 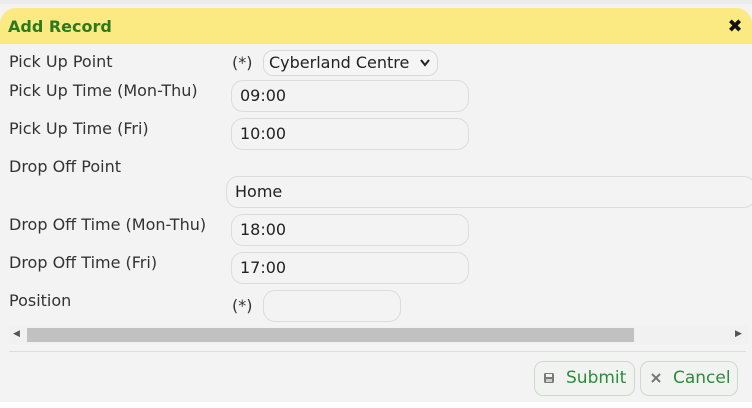 What do you see at coordinates (656, 385) in the screenshot?
I see `x-icon` at bounding box center [656, 385].